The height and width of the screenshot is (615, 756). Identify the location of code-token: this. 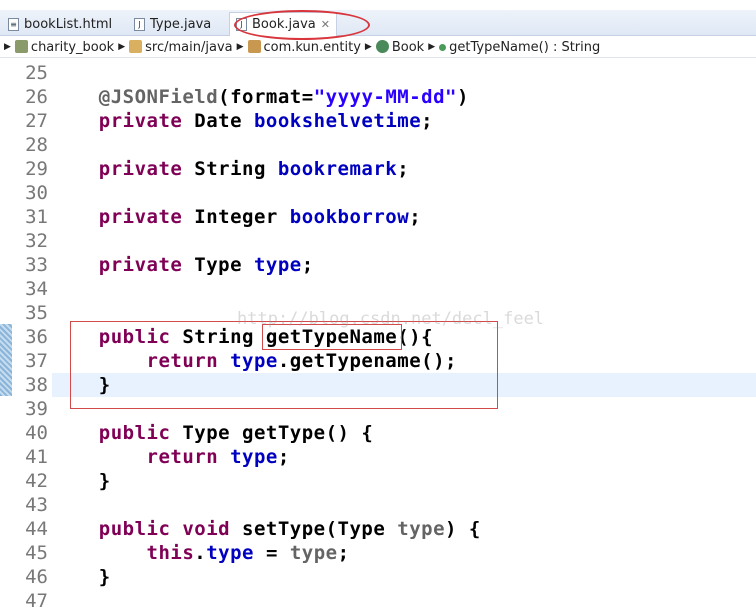
(123, 553).